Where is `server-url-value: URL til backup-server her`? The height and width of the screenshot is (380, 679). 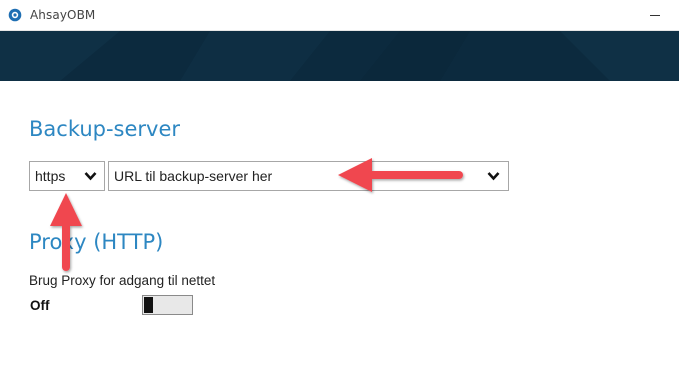 server-url-value: URL til backup-server her is located at coordinates (193, 176).